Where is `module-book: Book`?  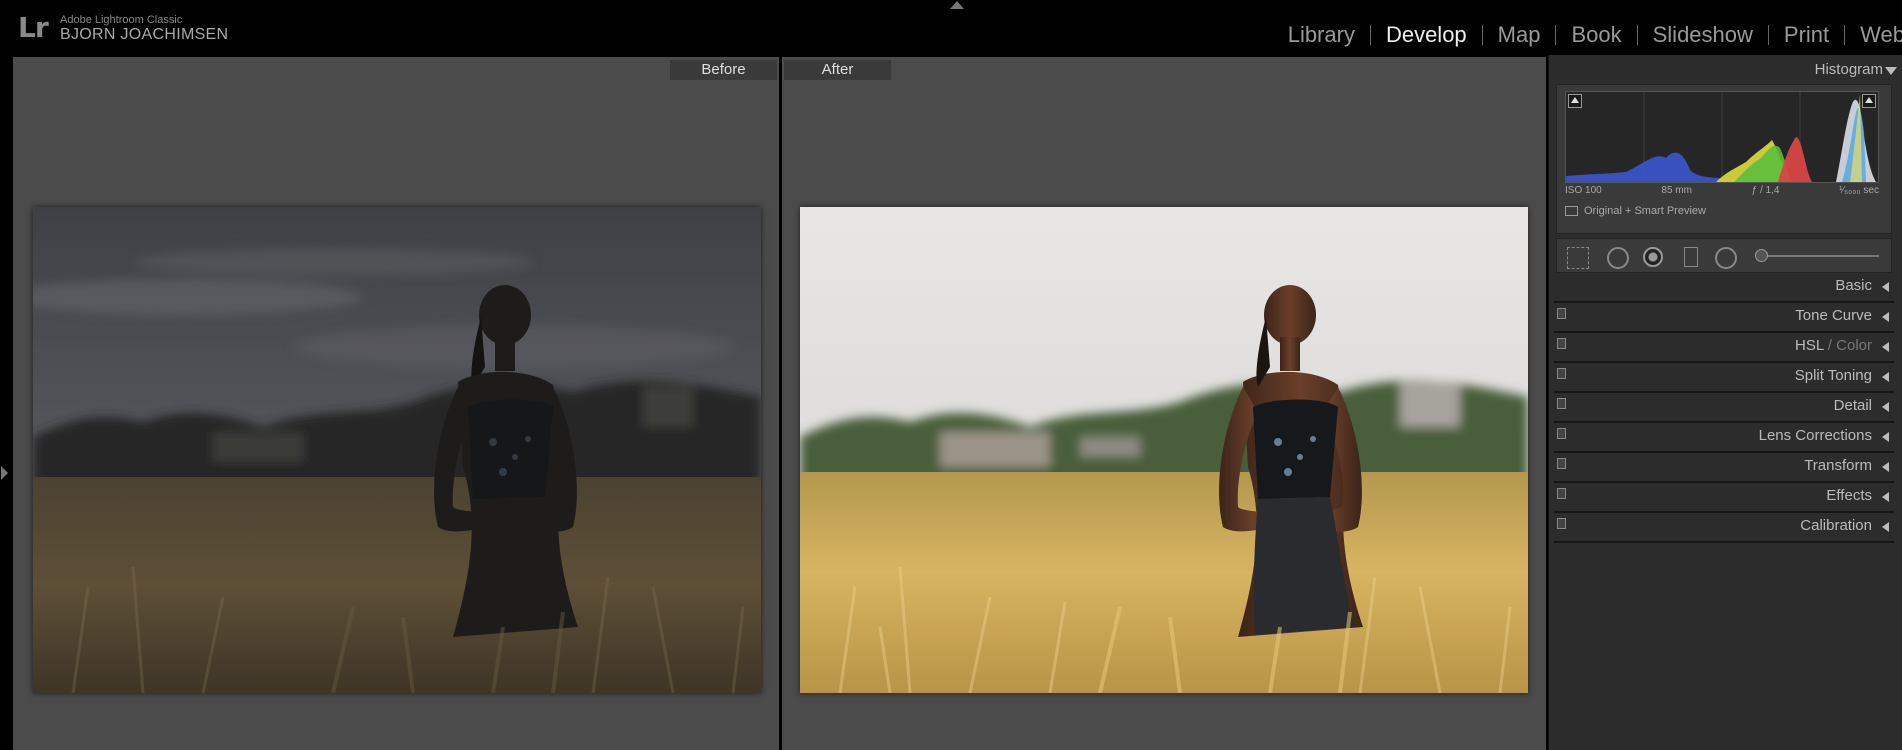 module-book: Book is located at coordinates (1596, 35).